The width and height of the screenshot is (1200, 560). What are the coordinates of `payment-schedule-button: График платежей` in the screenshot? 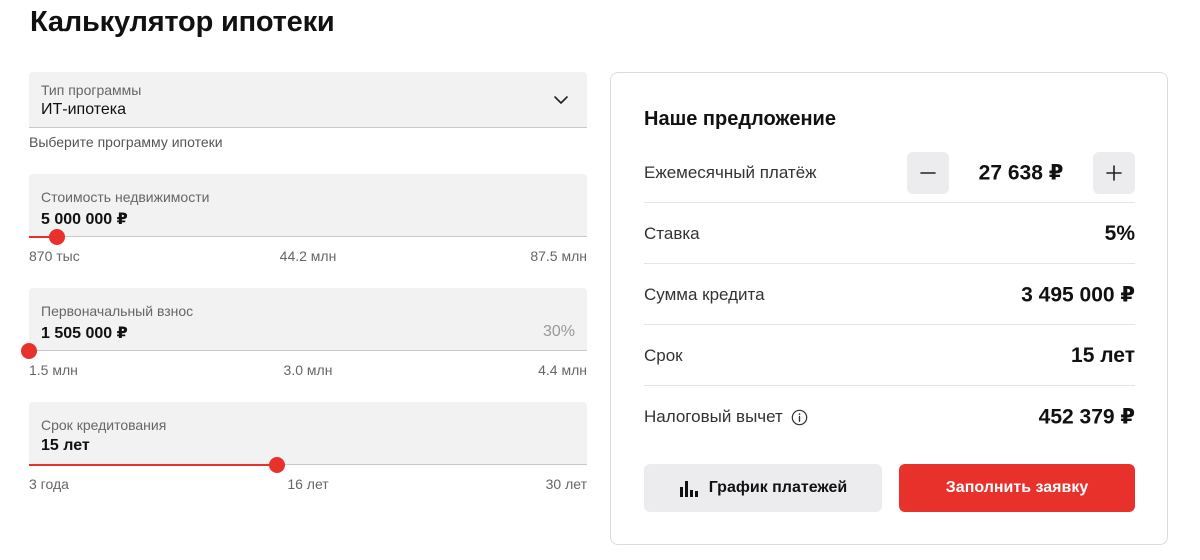 It's located at (763, 488).